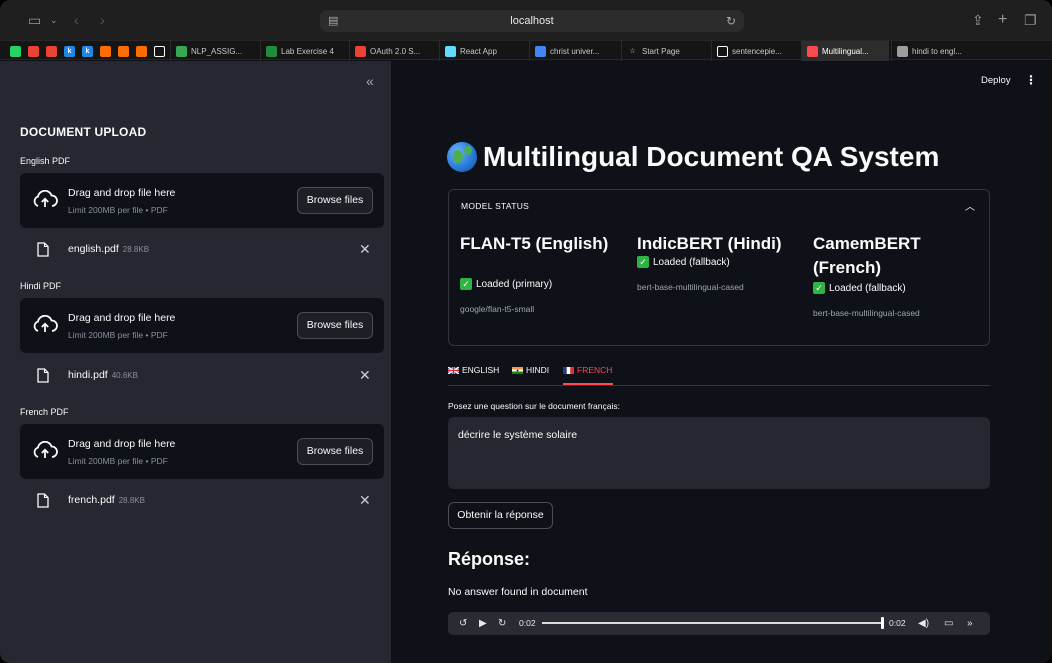 This screenshot has height=663, width=1052. I want to click on tab-overview-icon: ❐, so click(1030, 20).